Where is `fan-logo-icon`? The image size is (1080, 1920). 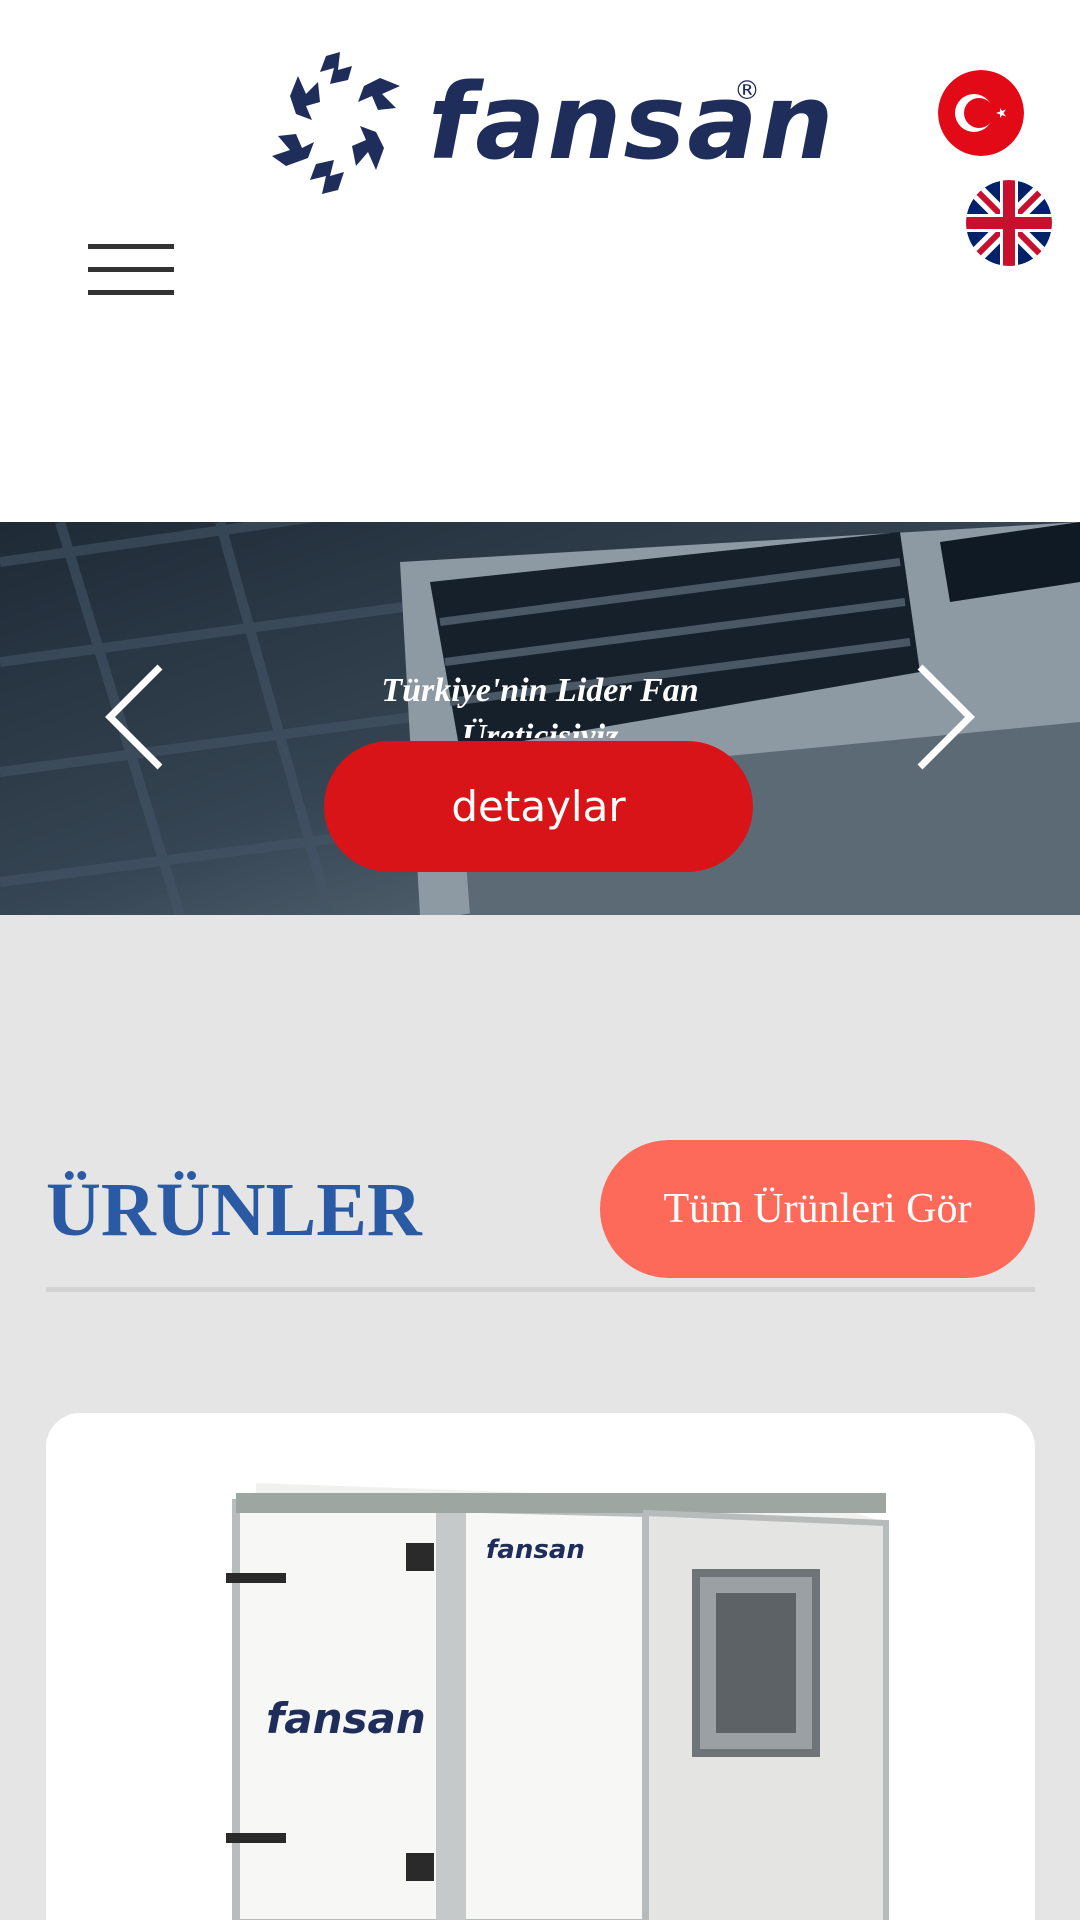 fan-logo-icon is located at coordinates (336, 123).